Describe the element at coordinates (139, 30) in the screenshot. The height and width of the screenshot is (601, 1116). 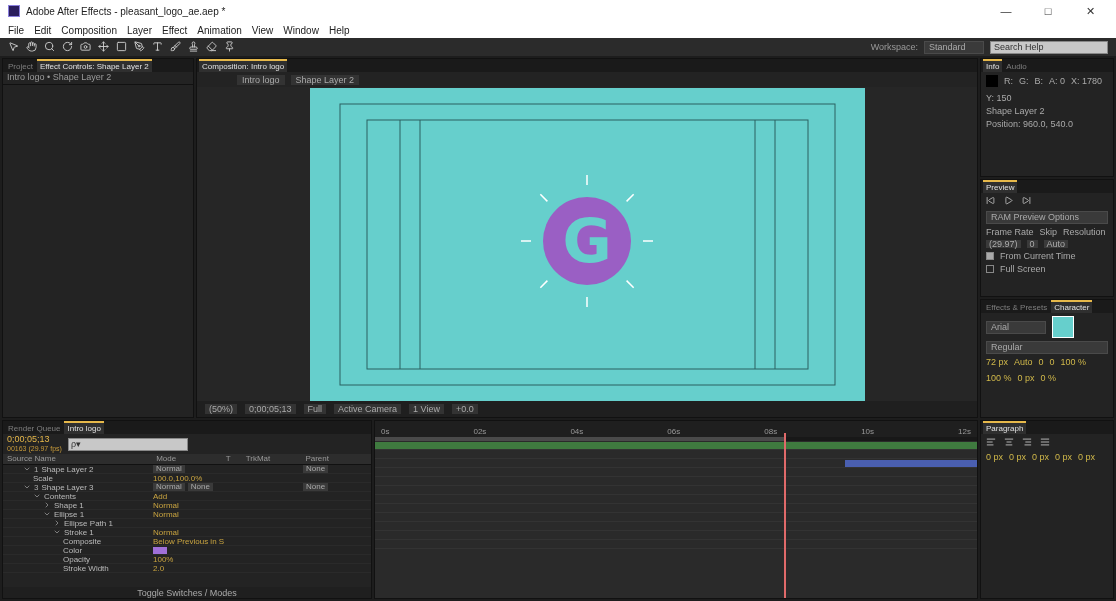
I see `menu-item: Layer` at that location.